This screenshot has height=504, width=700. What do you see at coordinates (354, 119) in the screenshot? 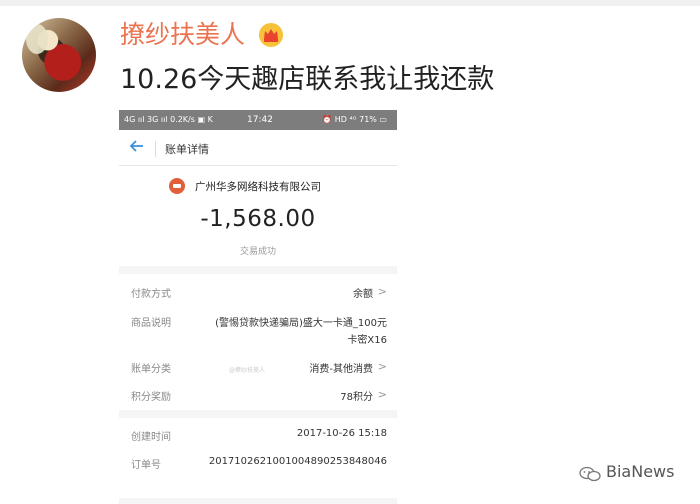
I see `status-right: ⏰ HD ⁴ᴳ 71% ▭` at bounding box center [354, 119].